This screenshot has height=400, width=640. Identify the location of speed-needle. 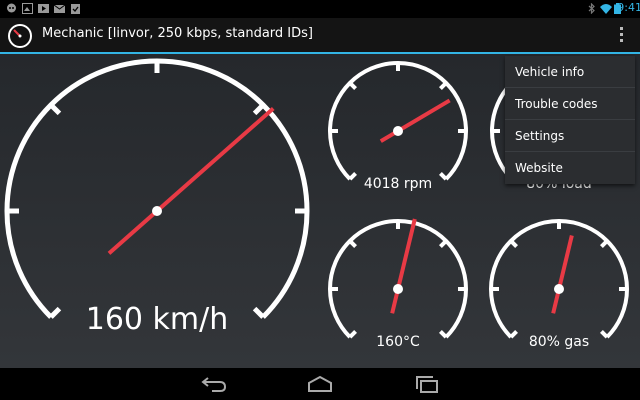
(191, 180).